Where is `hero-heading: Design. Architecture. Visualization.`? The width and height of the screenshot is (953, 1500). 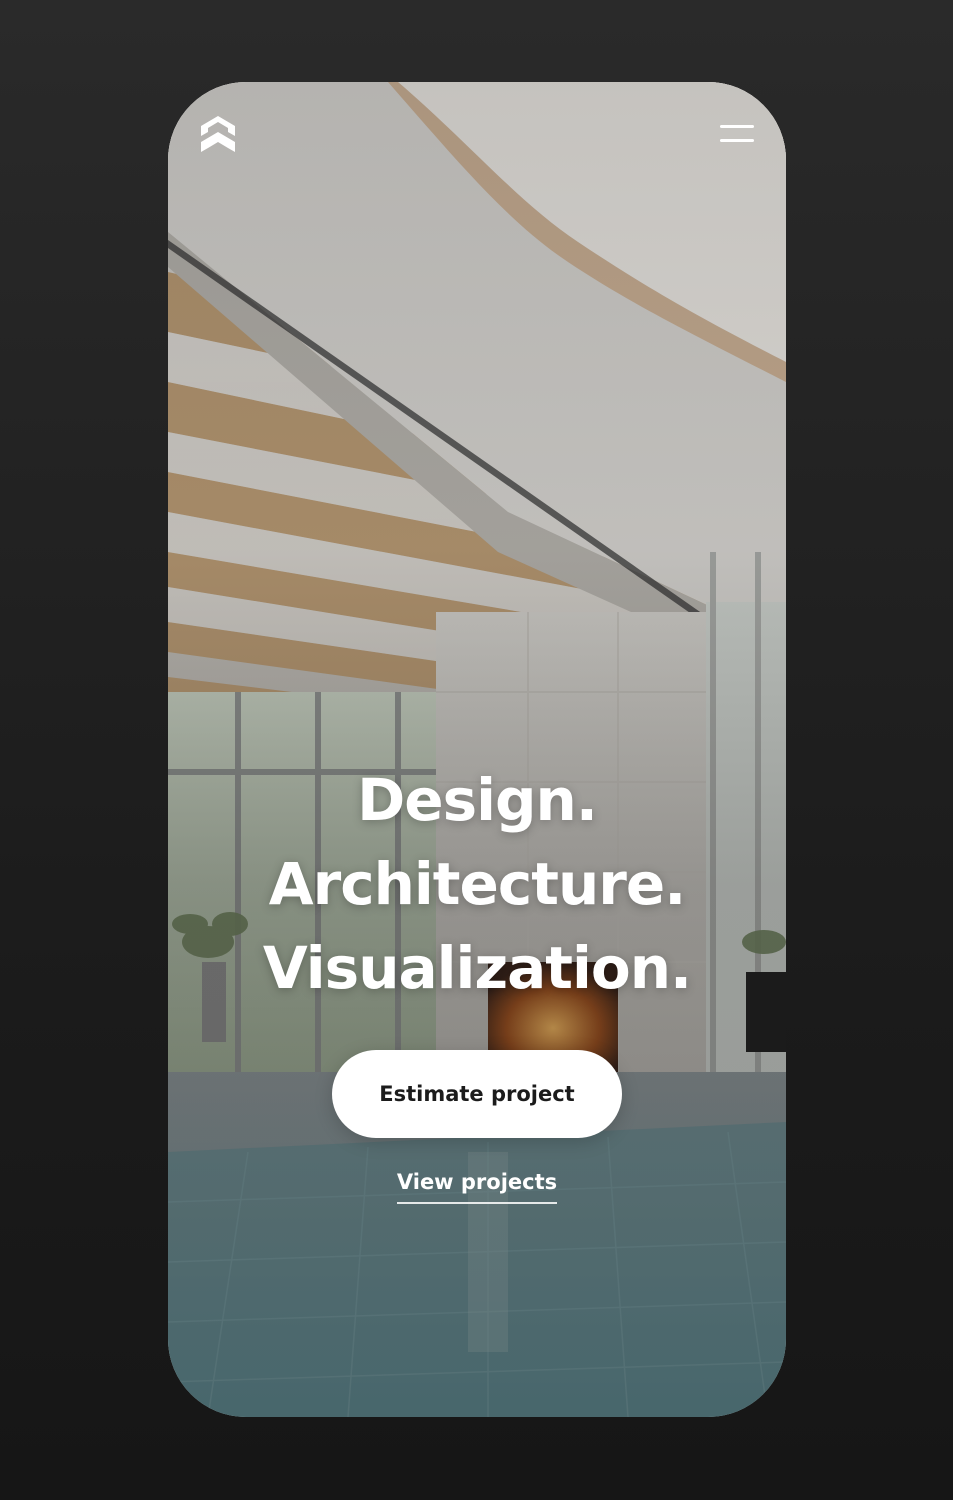
hero-heading: Design. Architecture. Visualization. is located at coordinates (477, 884).